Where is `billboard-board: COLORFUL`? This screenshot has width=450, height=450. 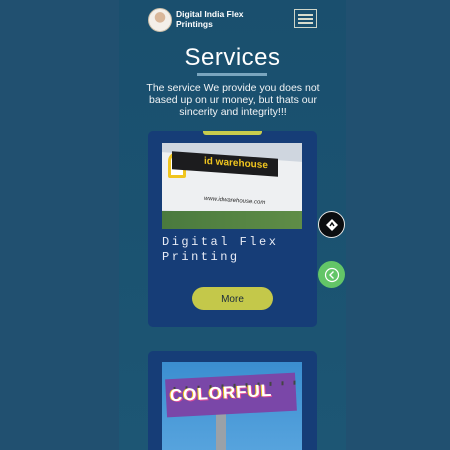
billboard-board: COLORFUL is located at coordinates (231, 395).